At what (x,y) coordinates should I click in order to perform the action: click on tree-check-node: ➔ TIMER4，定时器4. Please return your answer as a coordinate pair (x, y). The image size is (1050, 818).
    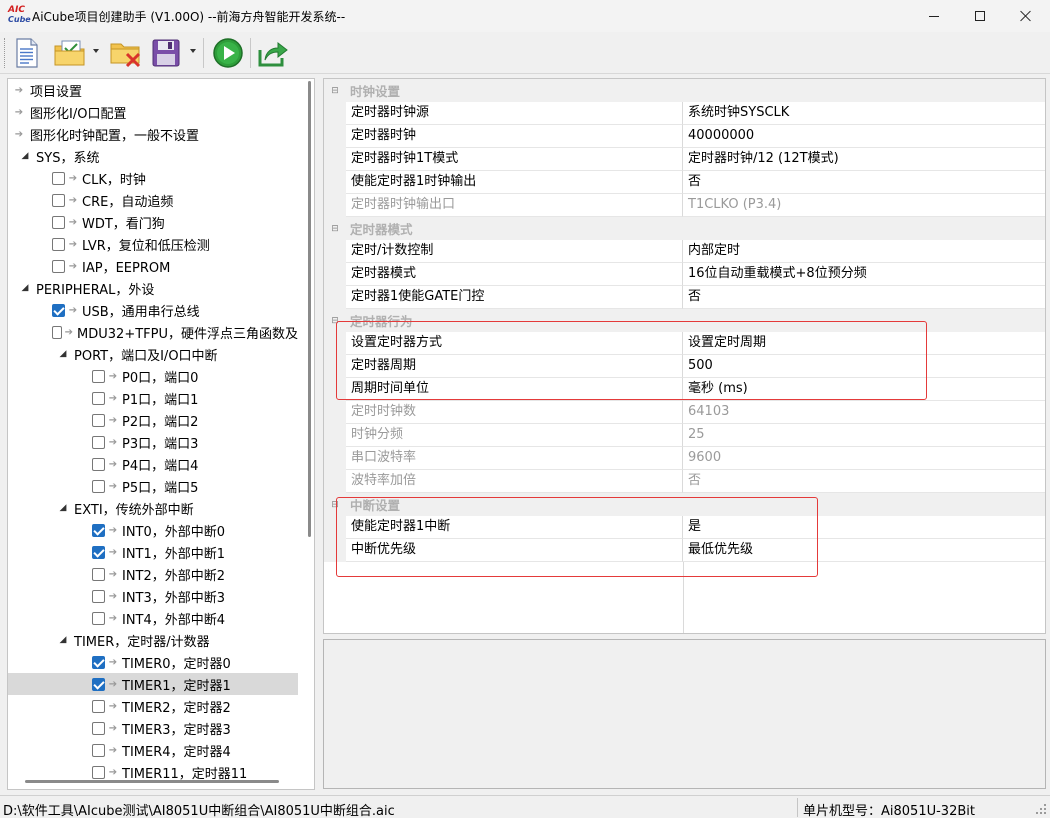
    Looking at the image, I should click on (153, 750).